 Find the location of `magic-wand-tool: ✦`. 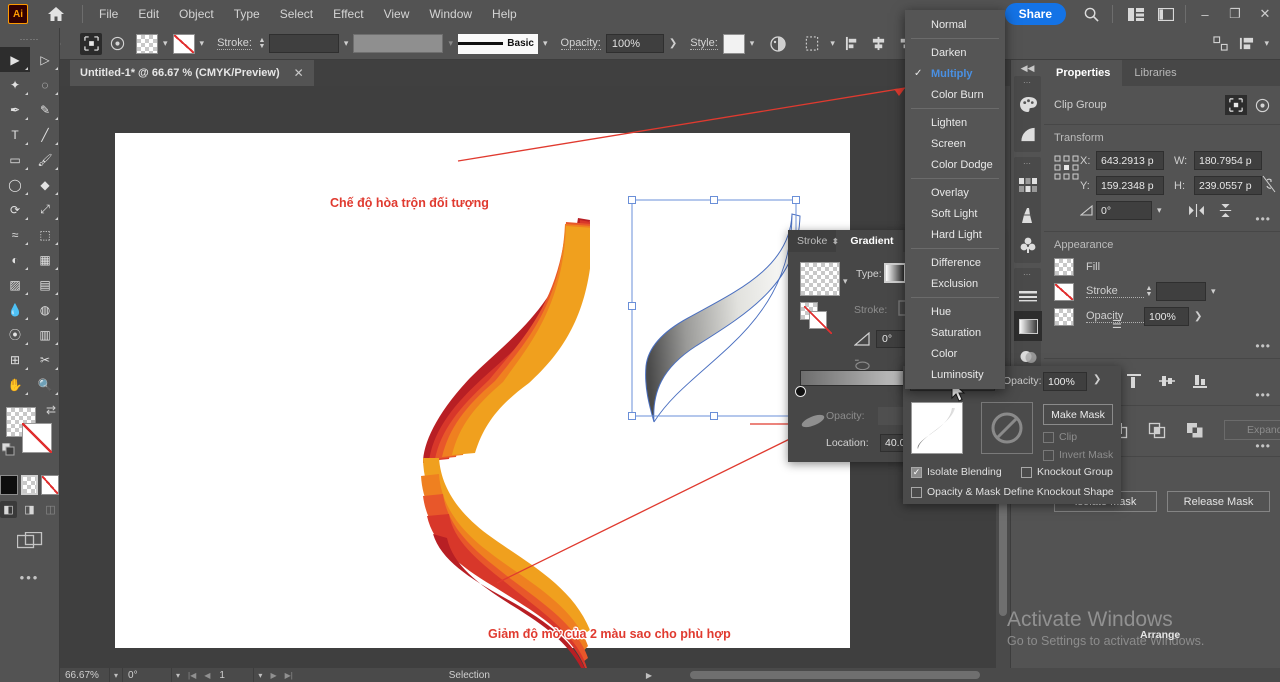

magic-wand-tool: ✦ is located at coordinates (15, 84).